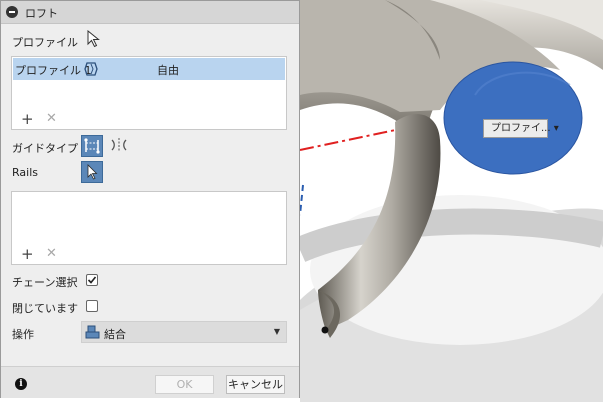 The height and width of the screenshot is (402, 603). I want to click on closed-checkbox, so click(92, 306).